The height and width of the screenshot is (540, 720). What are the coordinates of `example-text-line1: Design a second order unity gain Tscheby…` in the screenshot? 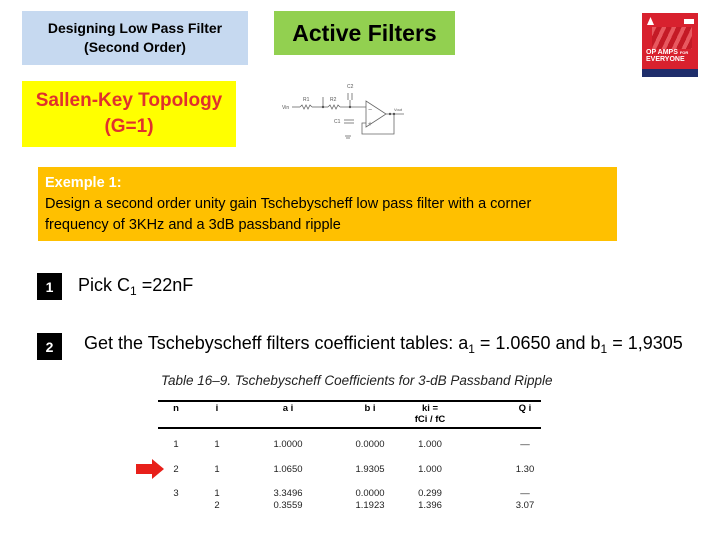 It's located at (288, 204).